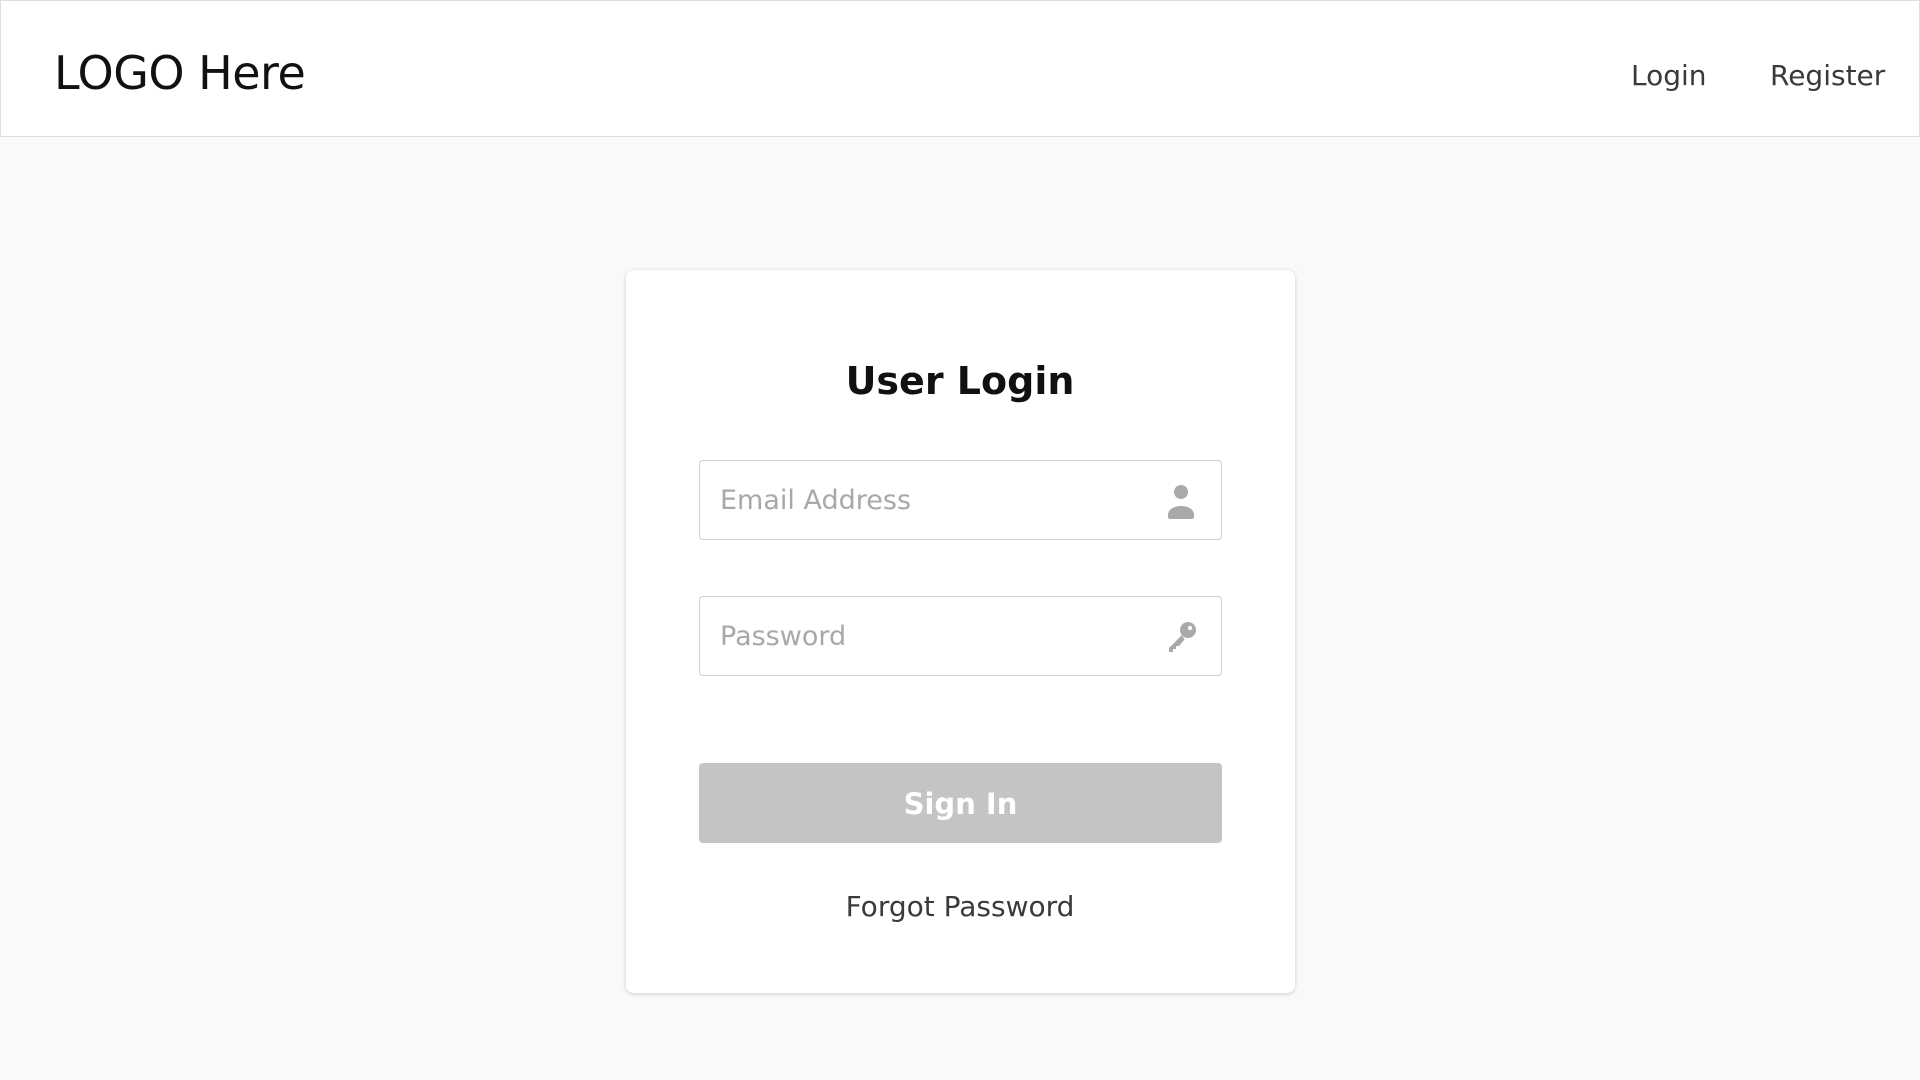 The image size is (1920, 1080). Describe the element at coordinates (960, 381) in the screenshot. I see `login-title: User Login` at that location.